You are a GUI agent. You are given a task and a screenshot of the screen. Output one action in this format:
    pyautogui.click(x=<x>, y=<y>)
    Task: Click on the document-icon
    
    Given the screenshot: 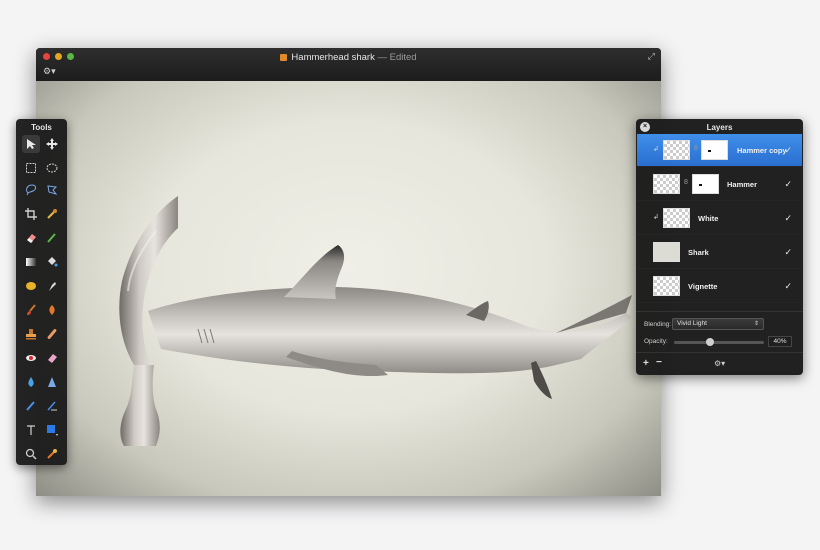 What is the action you would take?
    pyautogui.click(x=284, y=57)
    